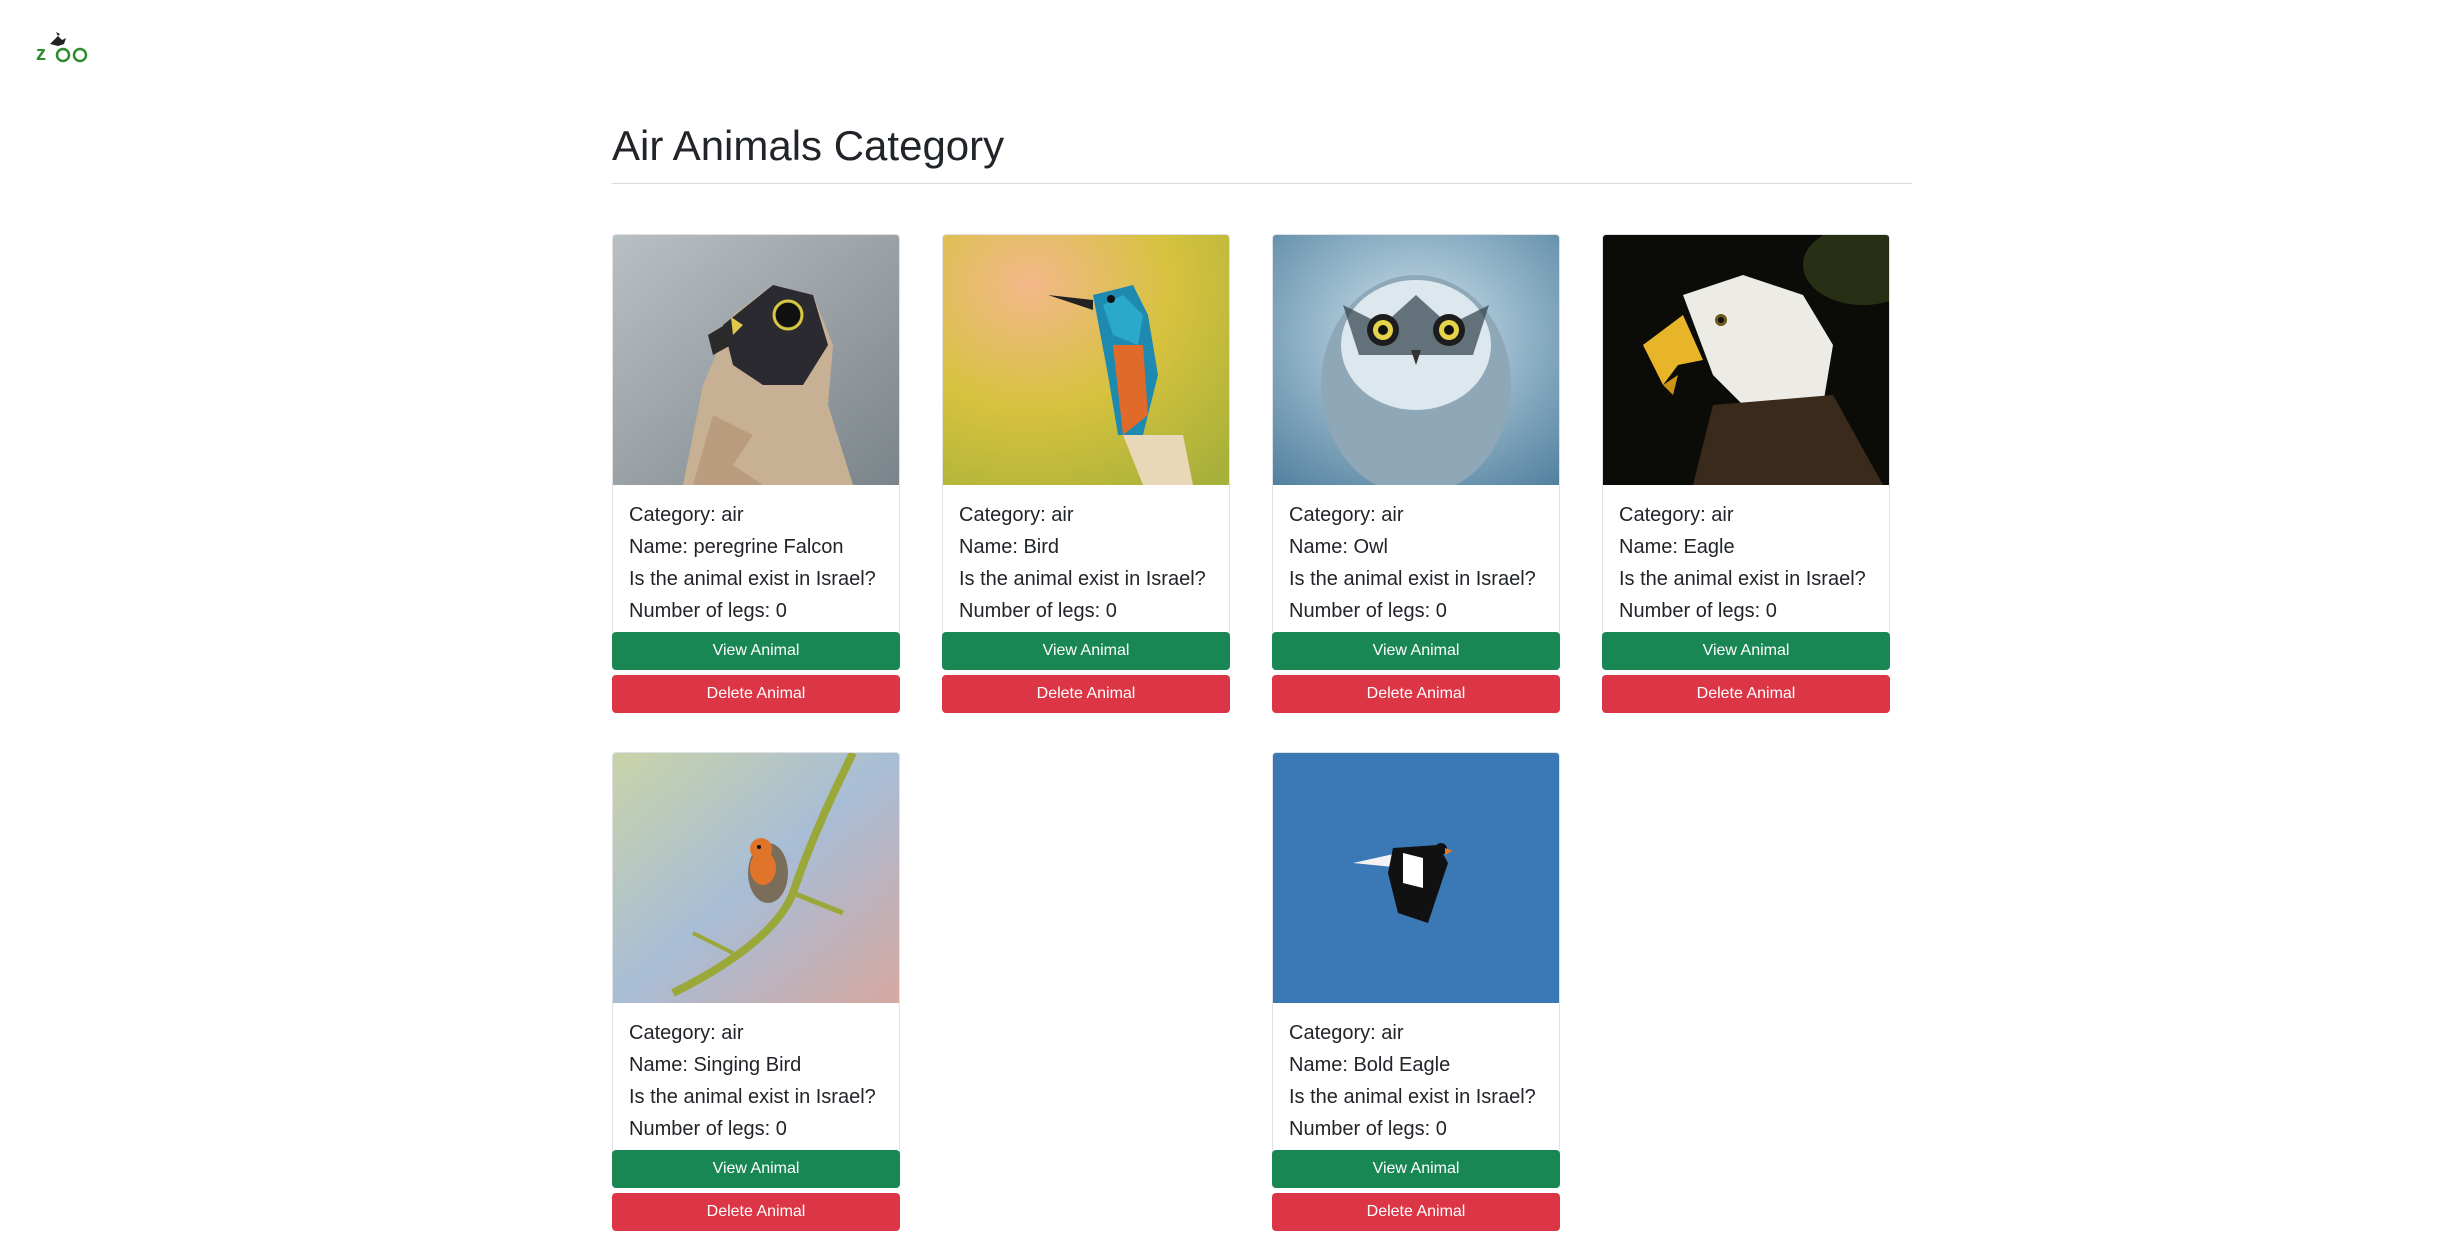  I want to click on card-name: Name: Owl, so click(1338, 547).